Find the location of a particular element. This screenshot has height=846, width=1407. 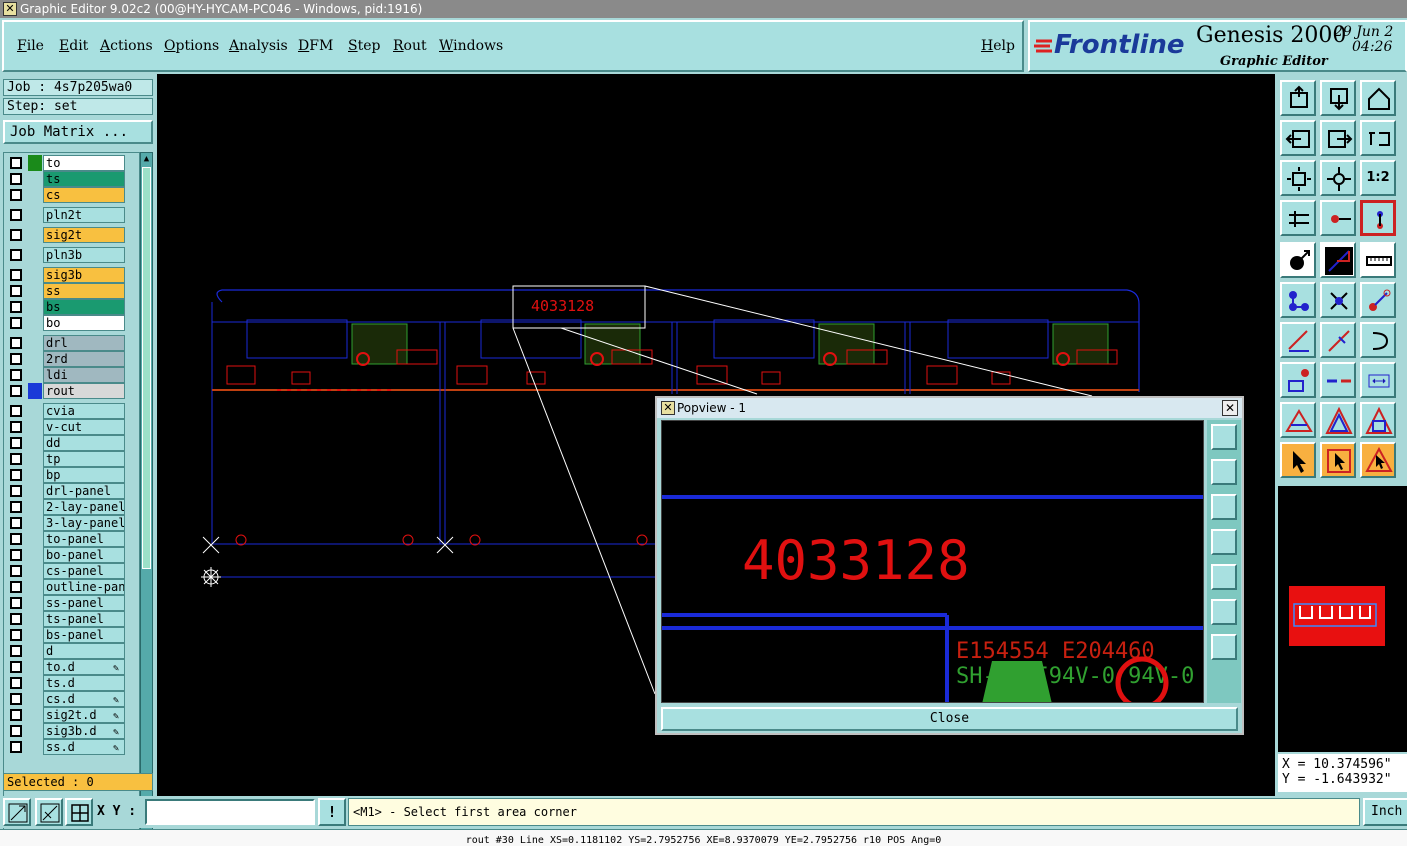

scroll-up-arrow-icon: ▲ is located at coordinates (146, 159).